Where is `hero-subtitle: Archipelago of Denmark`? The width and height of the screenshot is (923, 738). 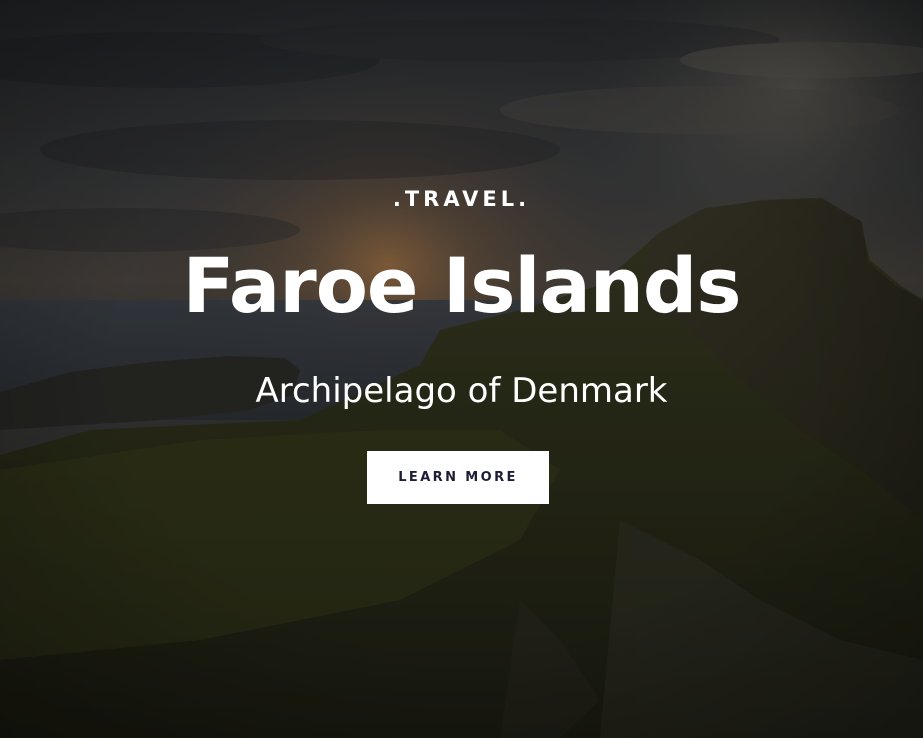
hero-subtitle: Archipelago of Denmark is located at coordinates (461, 391).